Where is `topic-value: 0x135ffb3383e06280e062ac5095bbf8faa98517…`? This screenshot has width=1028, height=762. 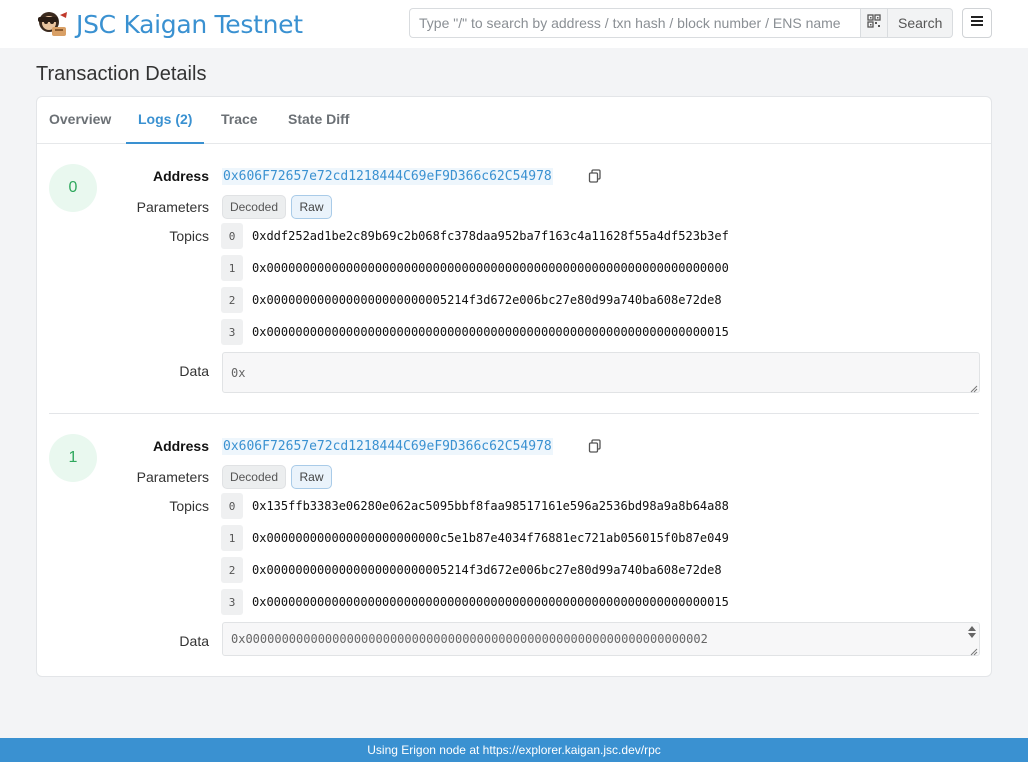
topic-value: 0x135ffb3383e06280e062ac5095bbf8faa98517… is located at coordinates (490, 506).